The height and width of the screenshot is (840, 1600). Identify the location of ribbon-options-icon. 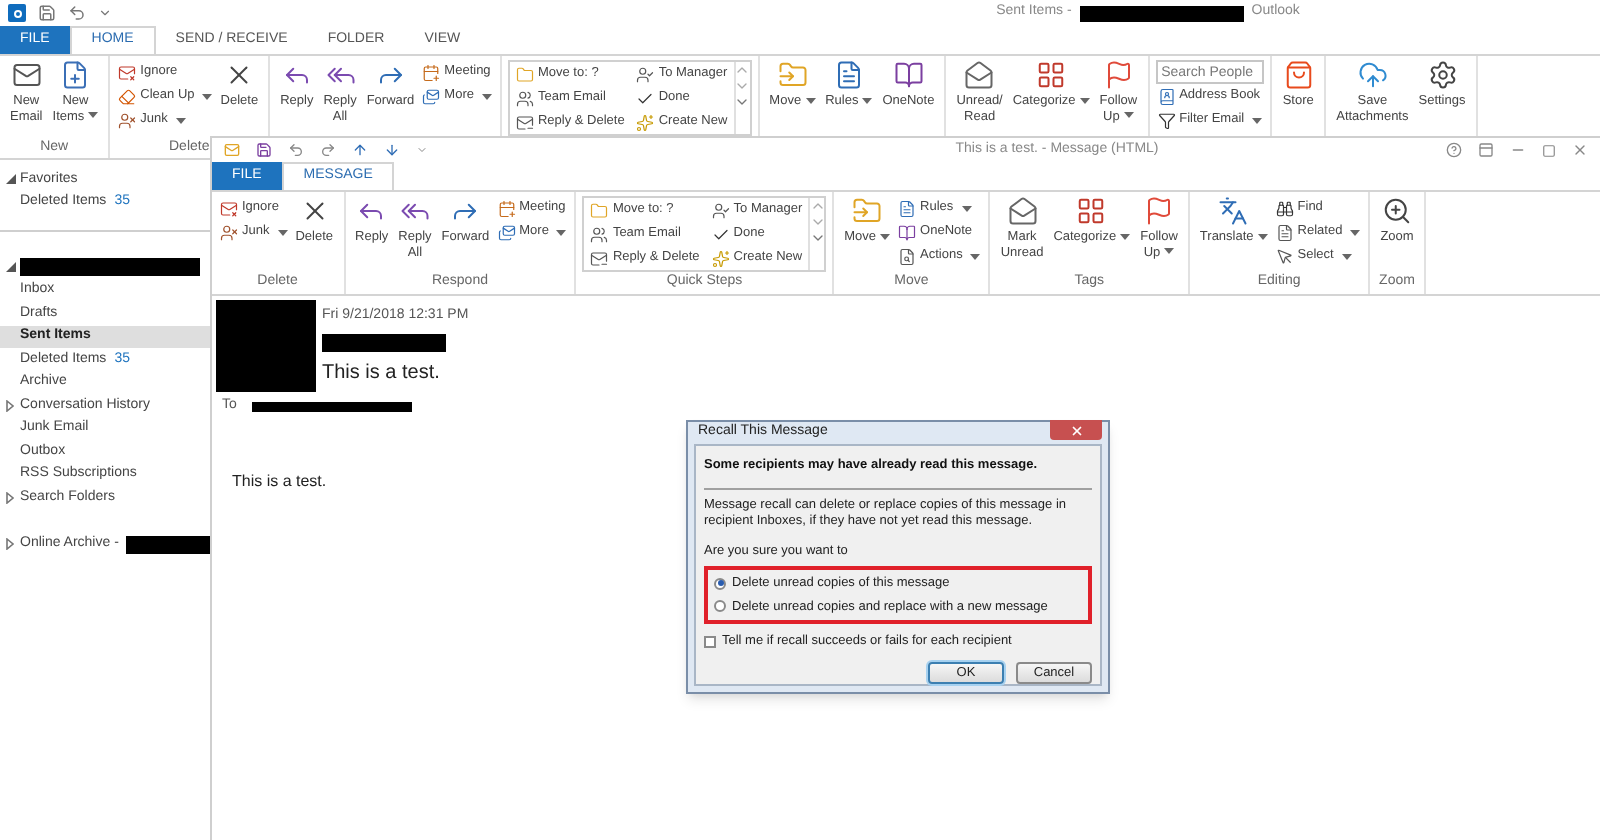
(1486, 150).